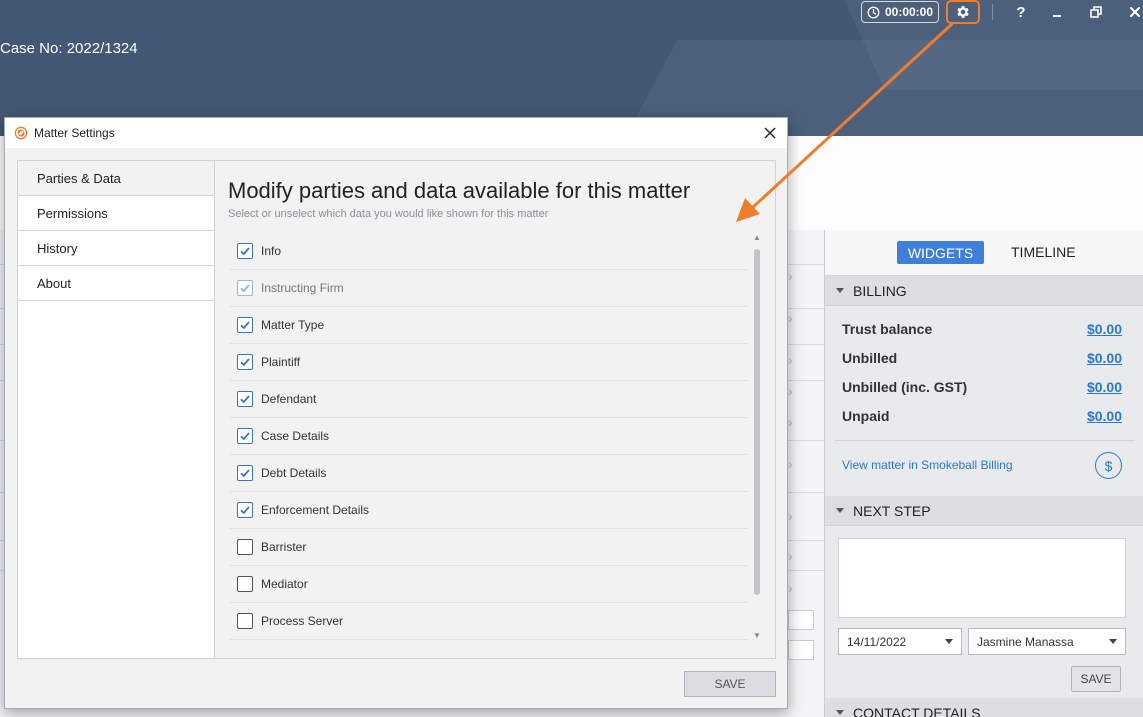 The image size is (1143, 717). What do you see at coordinates (245, 584) in the screenshot?
I see `checkbox-mediator` at bounding box center [245, 584].